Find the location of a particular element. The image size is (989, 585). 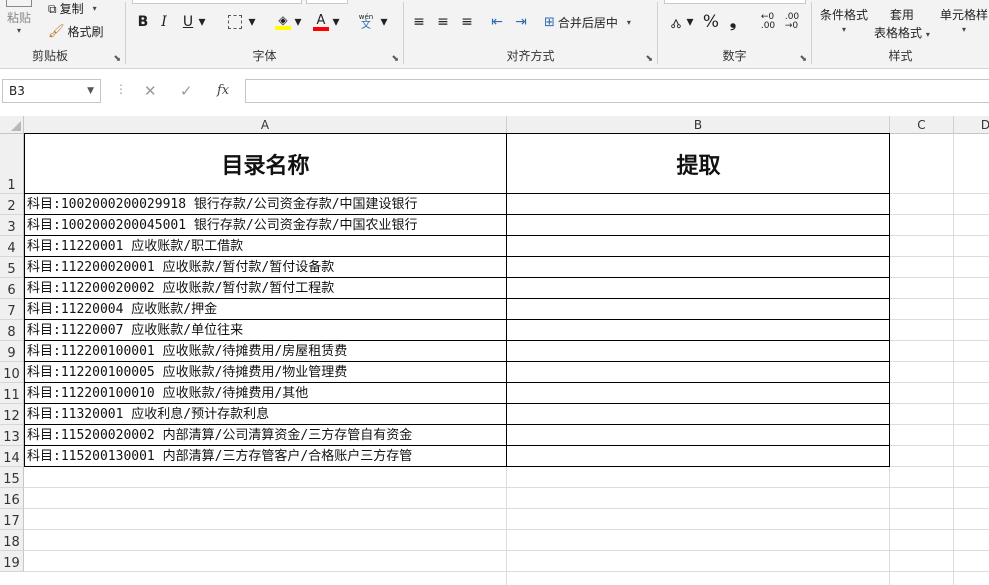

table-row: 科目:112200100001 应收账款/待摊费用/房屋租赁费 is located at coordinates (265, 351).